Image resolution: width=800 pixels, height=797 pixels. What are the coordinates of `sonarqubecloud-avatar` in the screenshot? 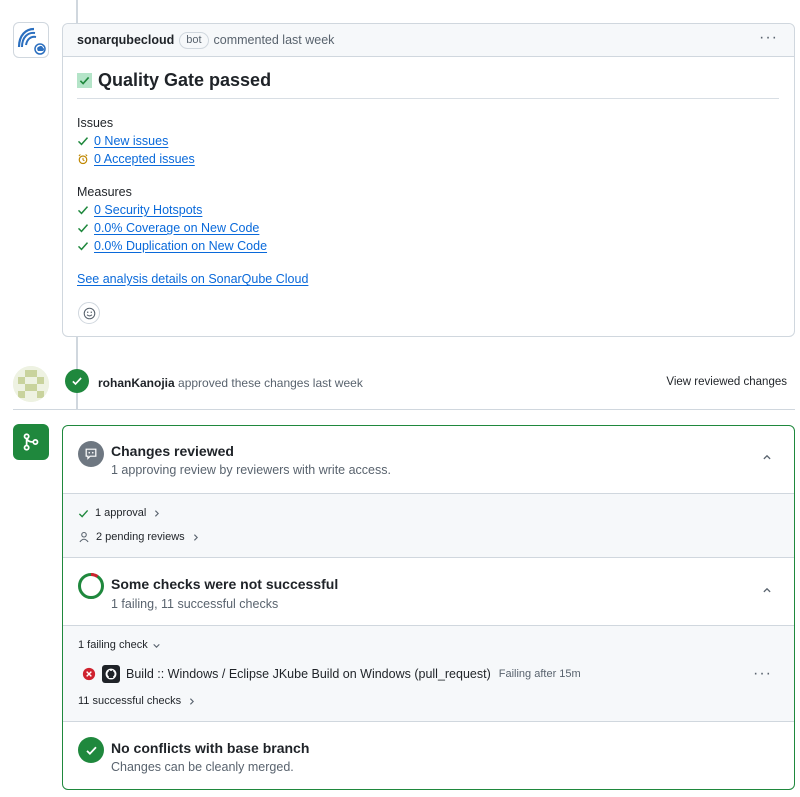 It's located at (31, 40).